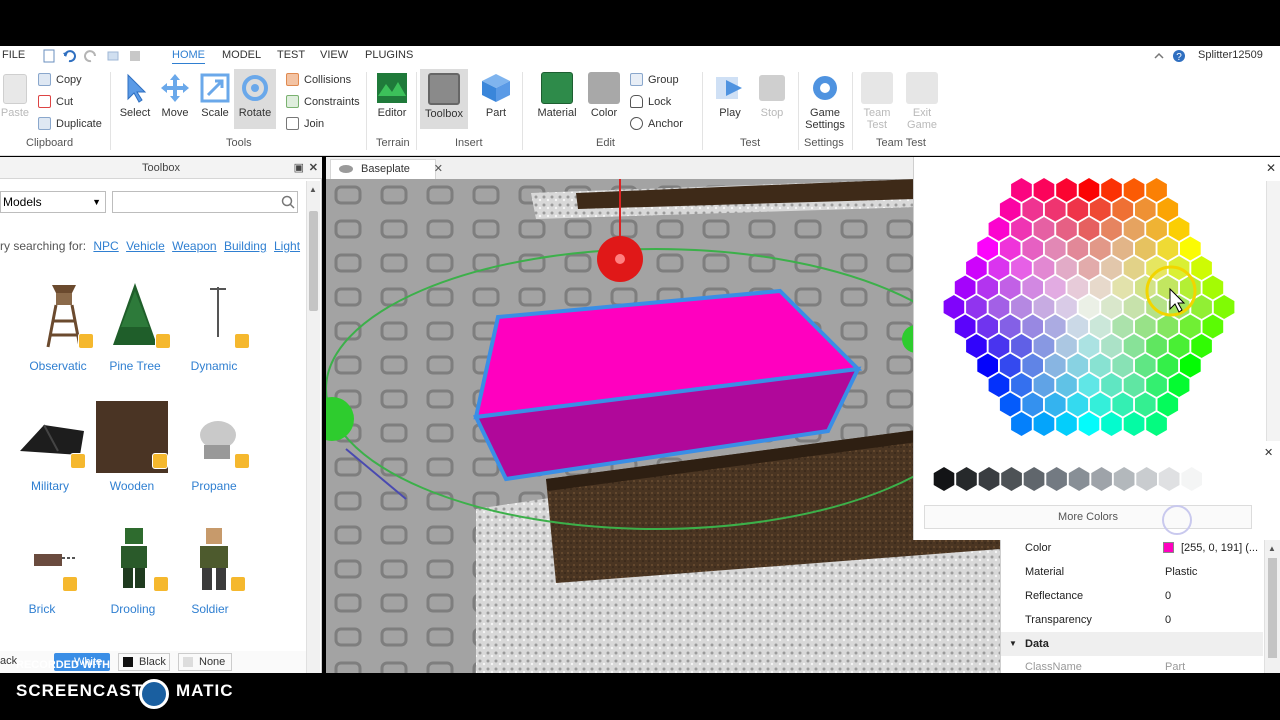 This screenshot has height=720, width=1280. I want to click on toolbox-button: Toolbox, so click(444, 99).